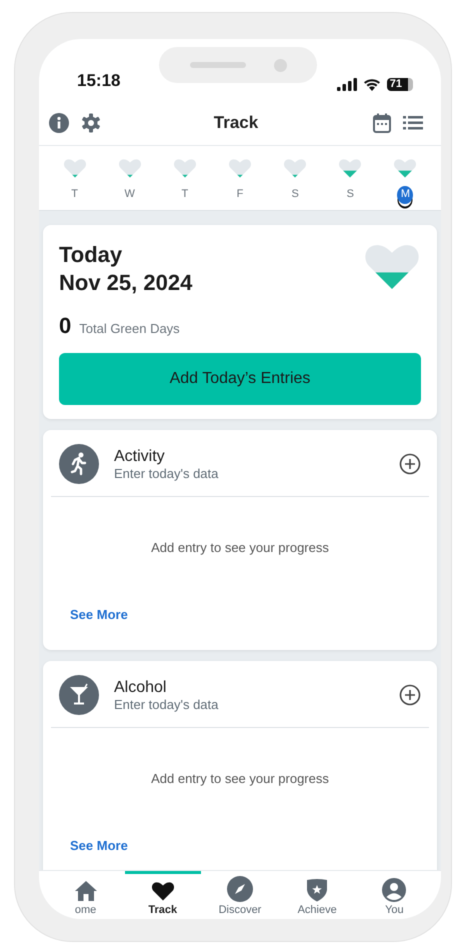  I want to click on days-label: Total Green Days, so click(129, 328).